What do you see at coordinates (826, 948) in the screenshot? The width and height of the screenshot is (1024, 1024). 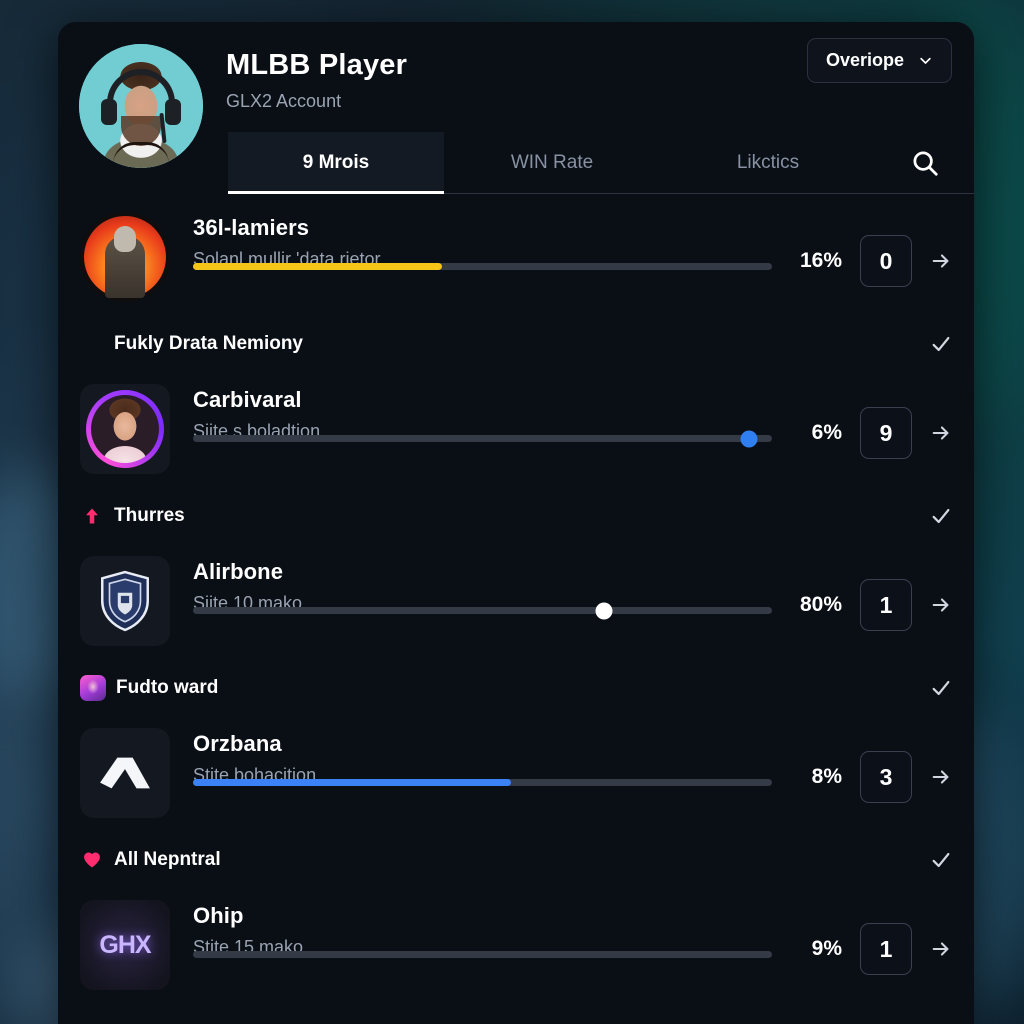 I see `percent-value: 9%` at bounding box center [826, 948].